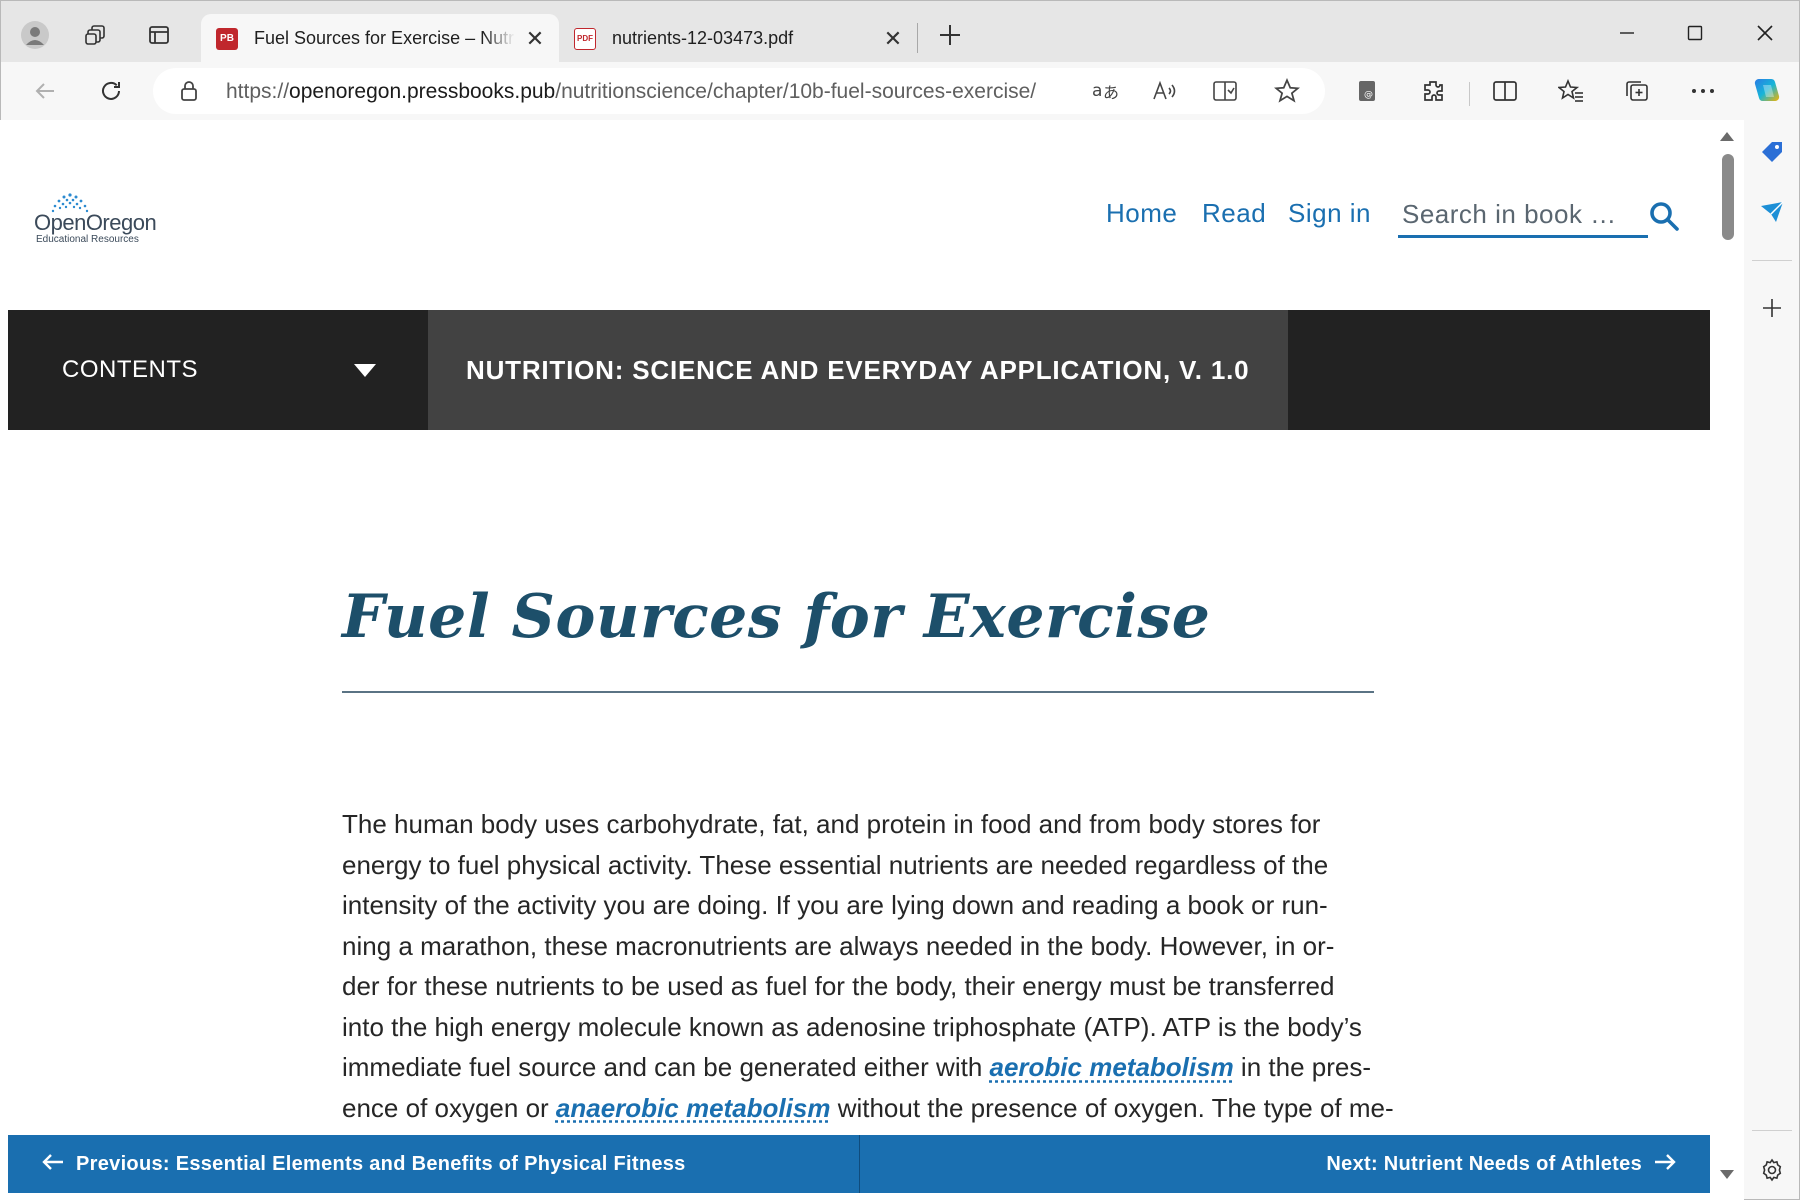 The width and height of the screenshot is (1800, 1200). What do you see at coordinates (1112, 1067) in the screenshot?
I see `aerobic-metabolism-link: aerobic metabolism` at bounding box center [1112, 1067].